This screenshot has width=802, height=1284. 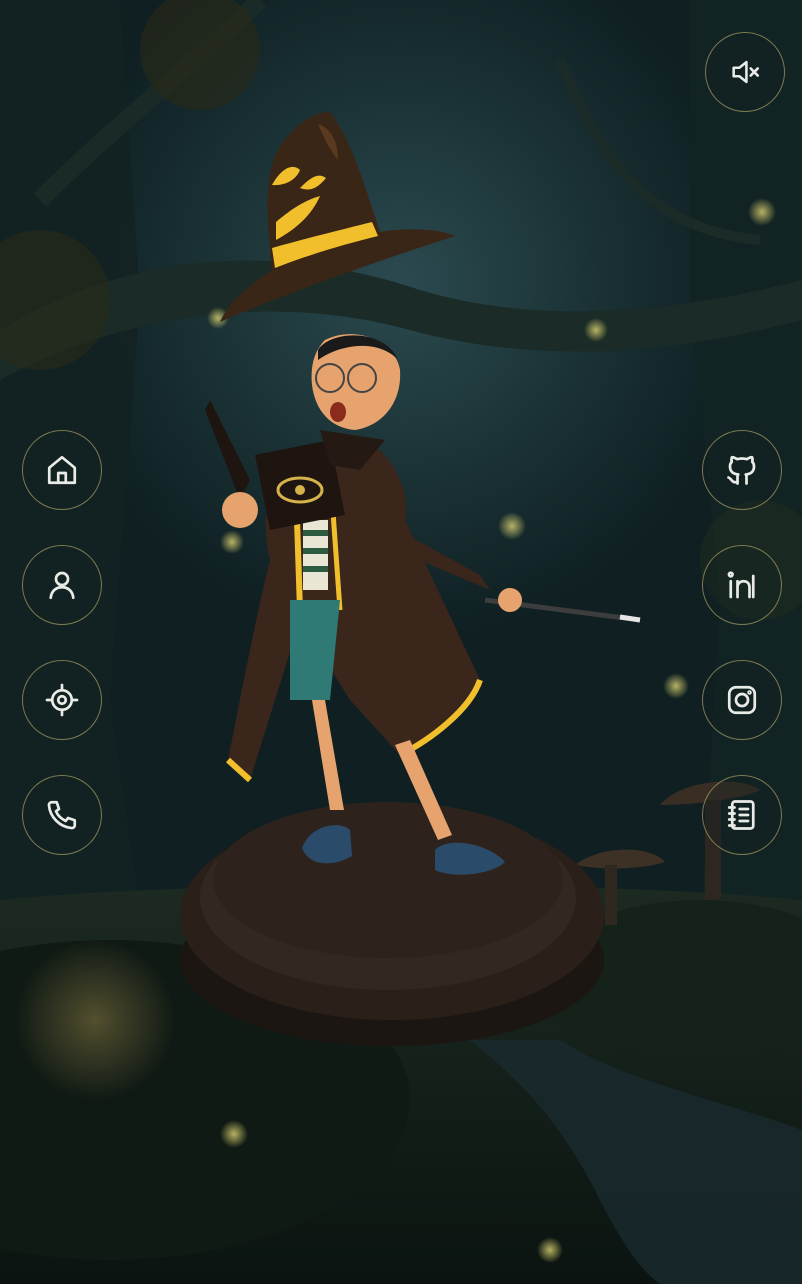 I want to click on nav-about-button, so click(x=62, y=585).